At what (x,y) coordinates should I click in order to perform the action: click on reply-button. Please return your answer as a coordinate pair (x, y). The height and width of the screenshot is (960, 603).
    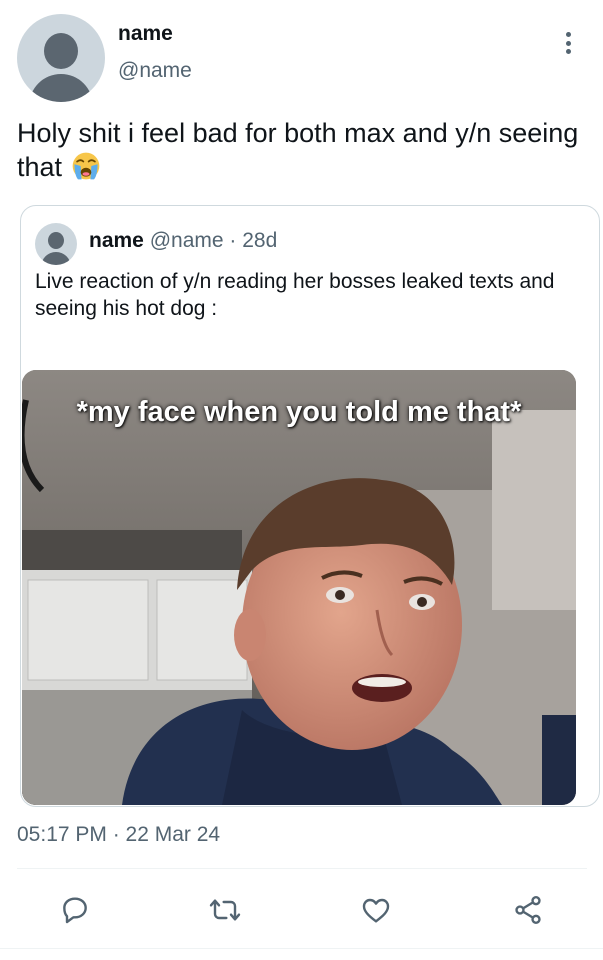
    Looking at the image, I should click on (75, 910).